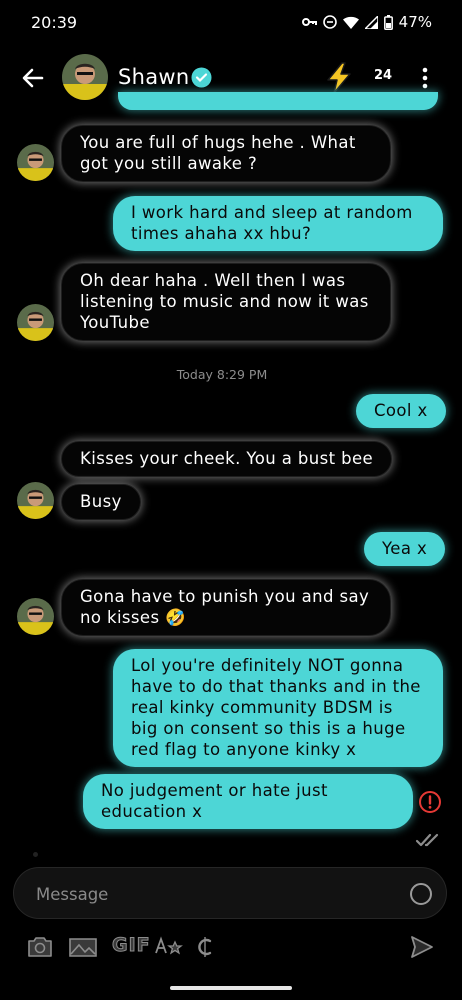  Describe the element at coordinates (206, 894) in the screenshot. I see `message-input` at that location.